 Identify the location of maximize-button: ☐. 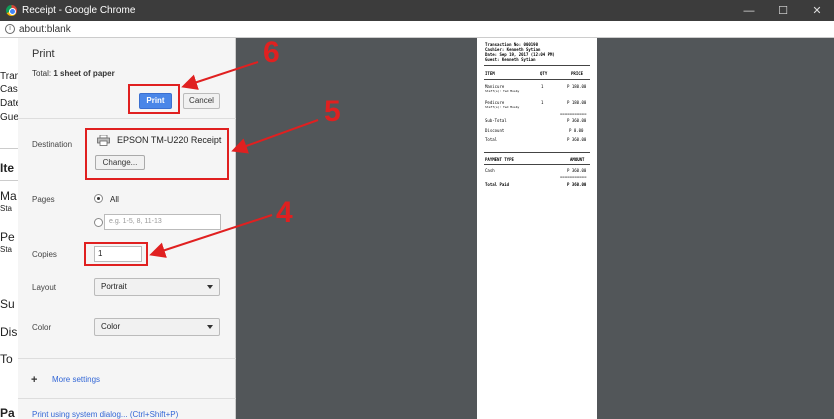
(783, 10).